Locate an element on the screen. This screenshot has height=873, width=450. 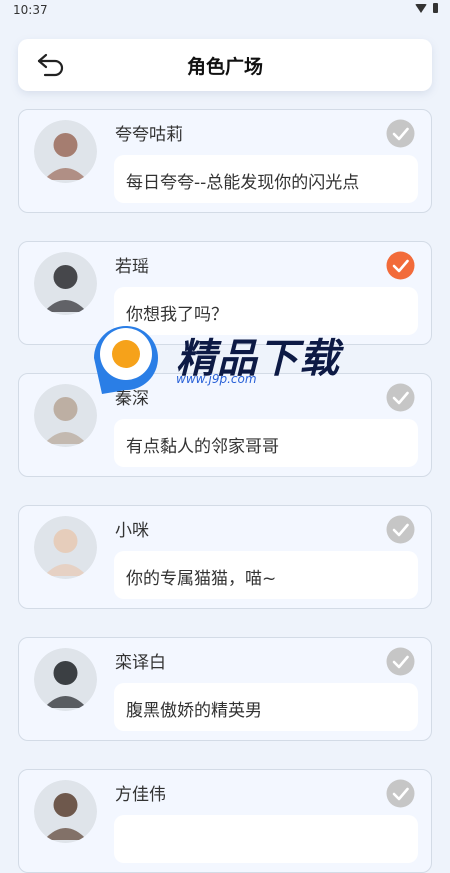
role-card: 秦深有点黏人的邻家哥哥 is located at coordinates (225, 425).